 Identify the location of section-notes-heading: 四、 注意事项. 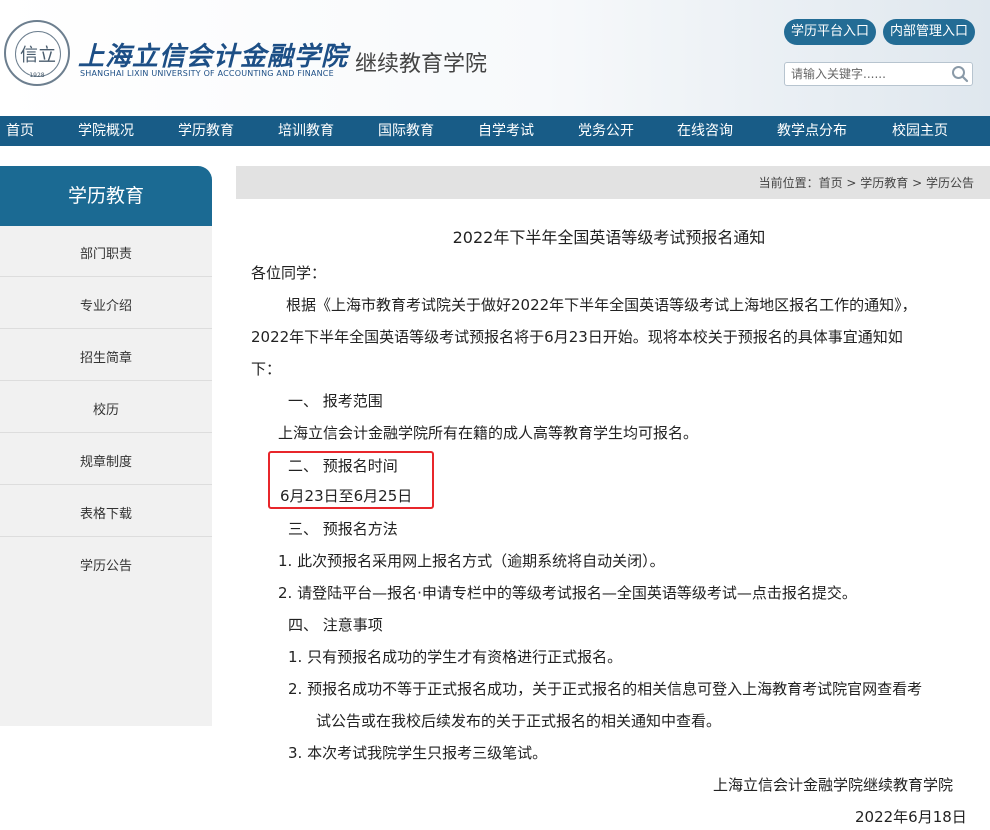
(335, 625).